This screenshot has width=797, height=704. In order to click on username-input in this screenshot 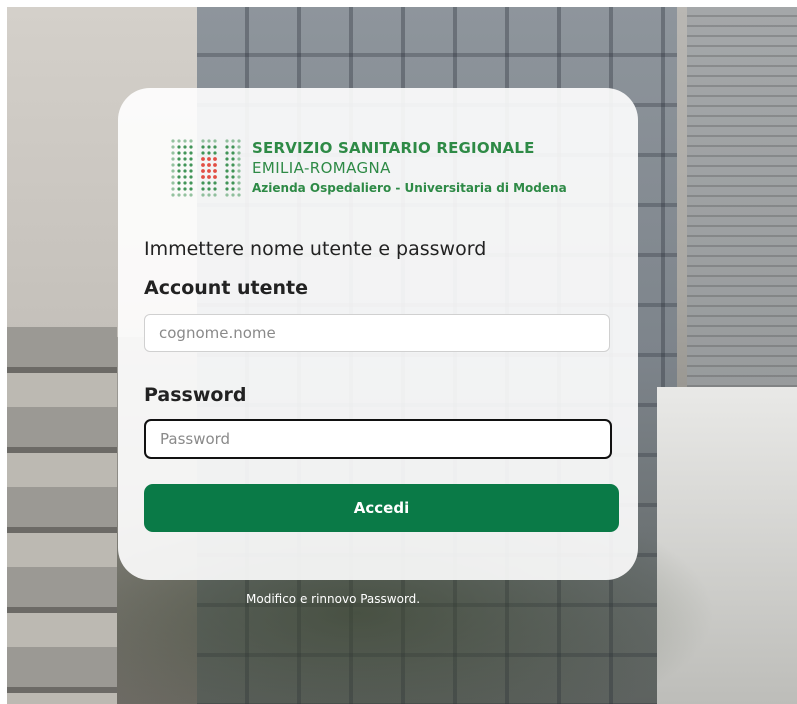, I will do `click(377, 333)`.